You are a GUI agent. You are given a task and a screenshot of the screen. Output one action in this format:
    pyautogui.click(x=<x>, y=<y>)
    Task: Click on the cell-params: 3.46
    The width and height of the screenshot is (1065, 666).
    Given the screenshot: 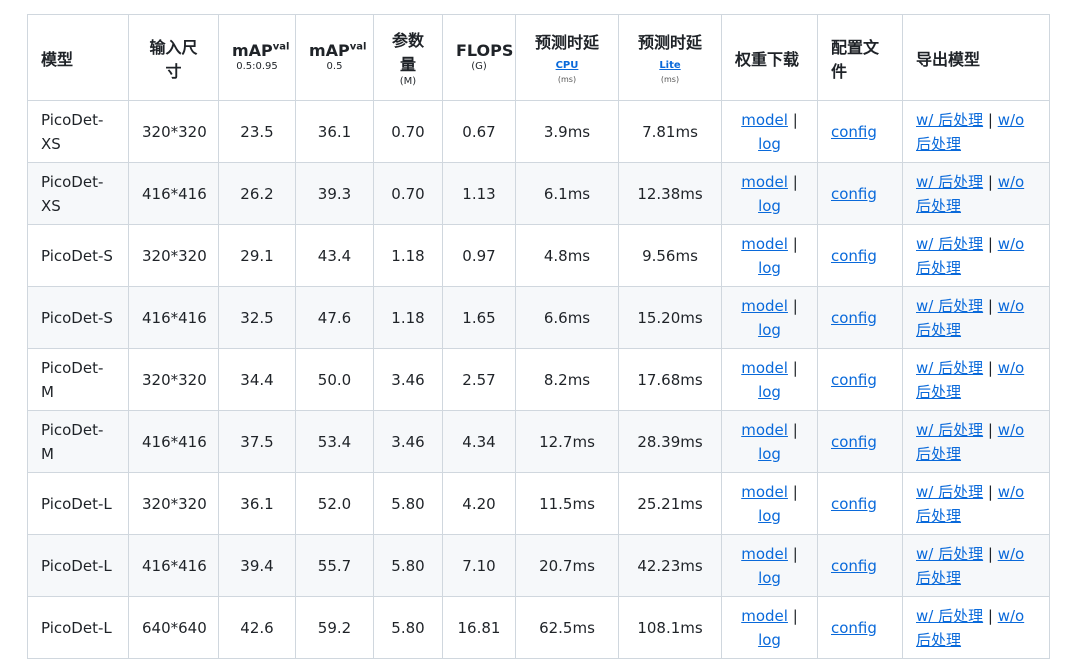 What is the action you would take?
    pyautogui.click(x=408, y=441)
    